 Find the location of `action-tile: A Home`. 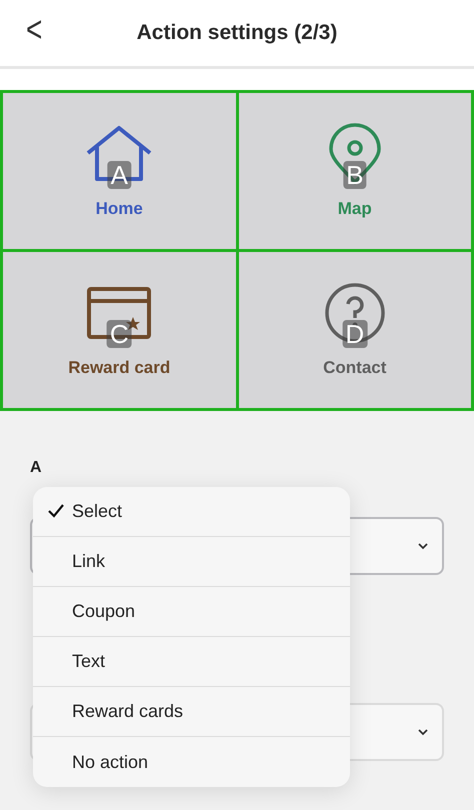

action-tile: A Home is located at coordinates (119, 171).